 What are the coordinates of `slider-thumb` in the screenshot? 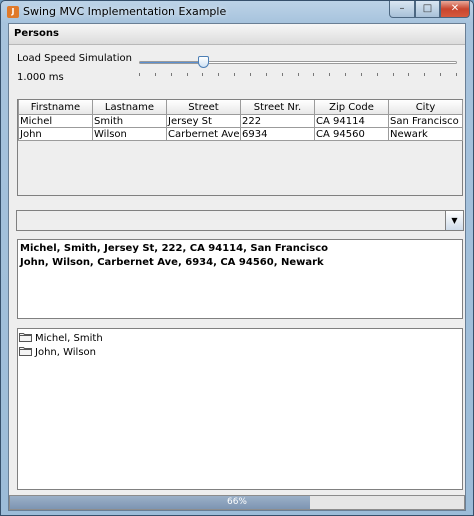 It's located at (203, 62).